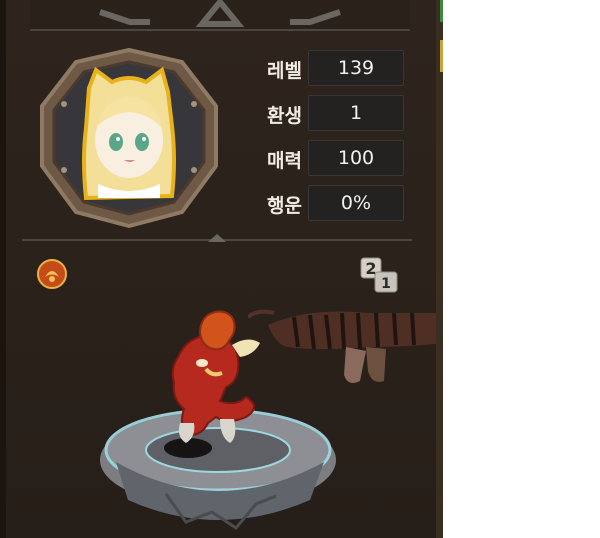 This screenshot has height=538, width=600. What do you see at coordinates (52, 274) in the screenshot?
I see `guild-emblem-icon` at bounding box center [52, 274].